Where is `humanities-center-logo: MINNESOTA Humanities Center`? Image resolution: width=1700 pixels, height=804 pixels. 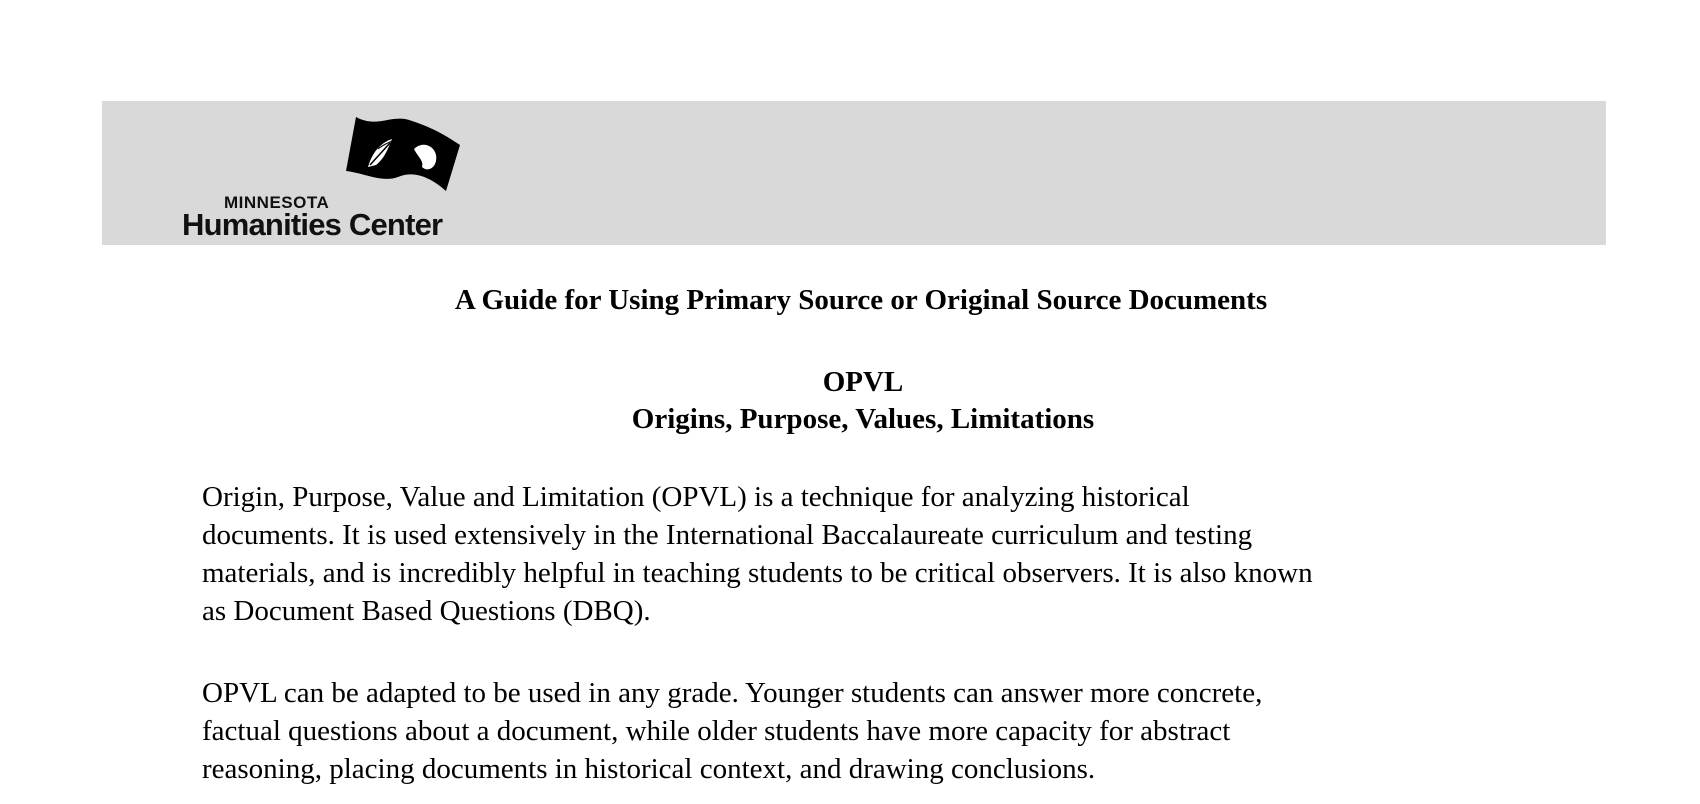 humanities-center-logo: MINNESOTA Humanities Center is located at coordinates (362, 177).